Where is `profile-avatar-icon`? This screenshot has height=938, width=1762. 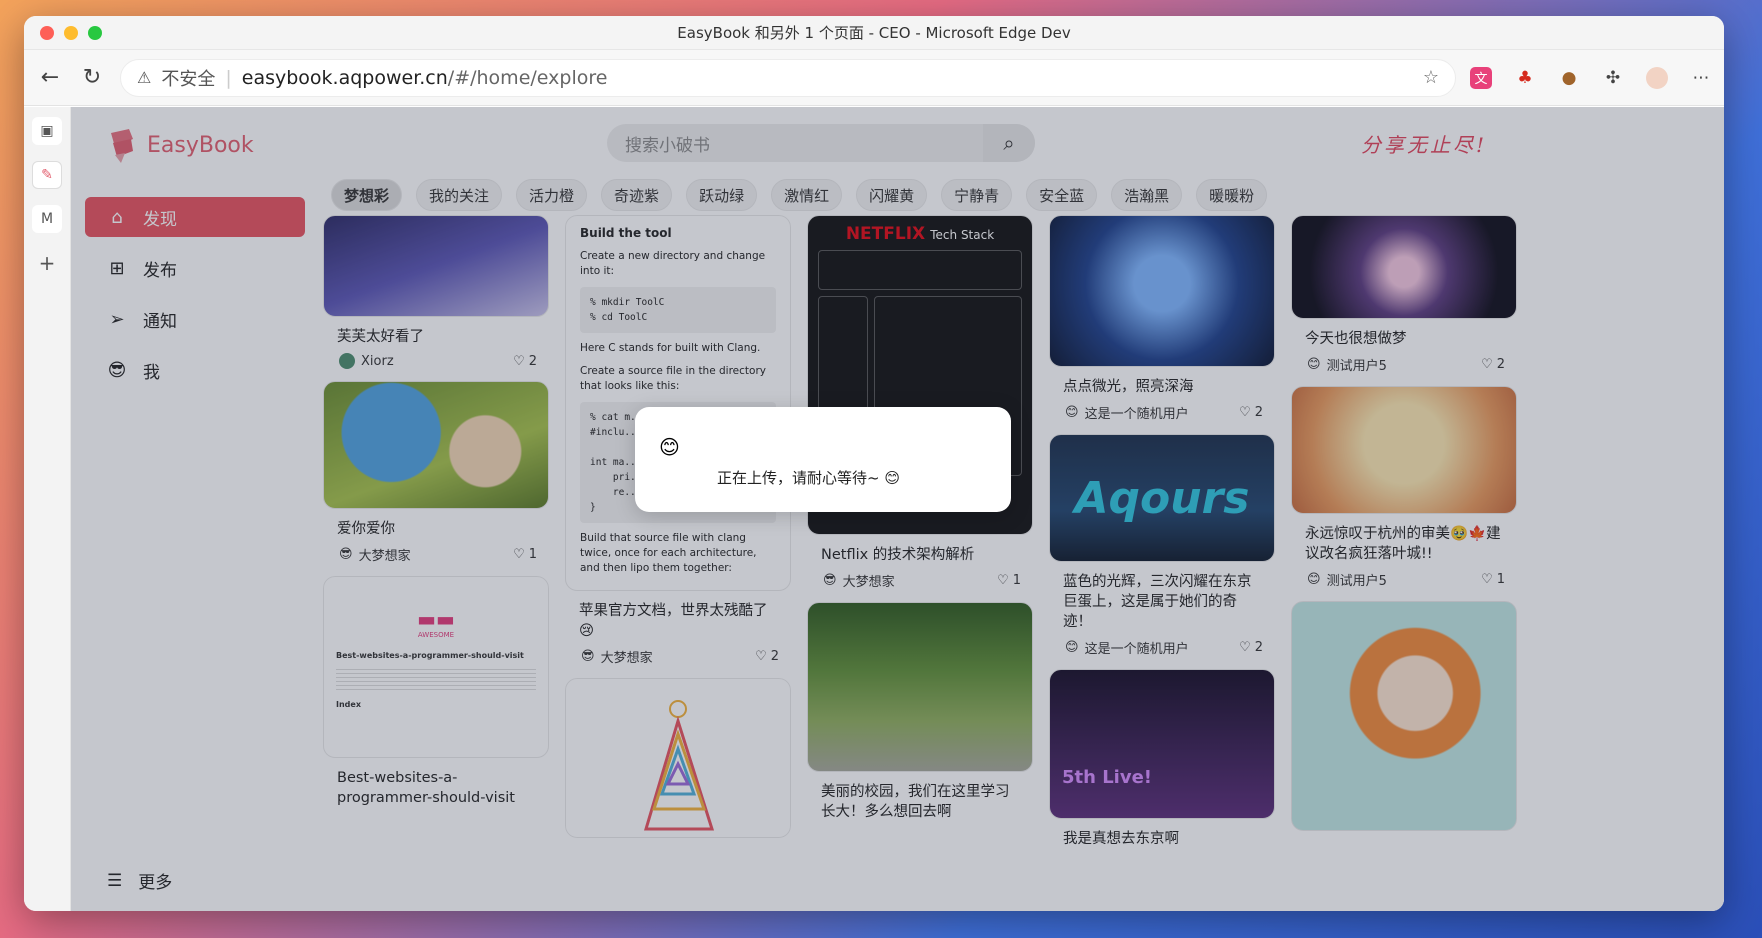
profile-avatar-icon is located at coordinates (1657, 77).